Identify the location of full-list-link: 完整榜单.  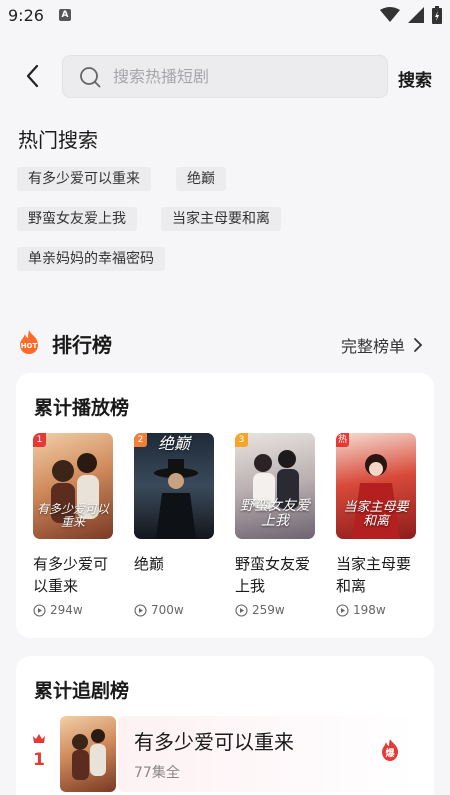
(382, 345).